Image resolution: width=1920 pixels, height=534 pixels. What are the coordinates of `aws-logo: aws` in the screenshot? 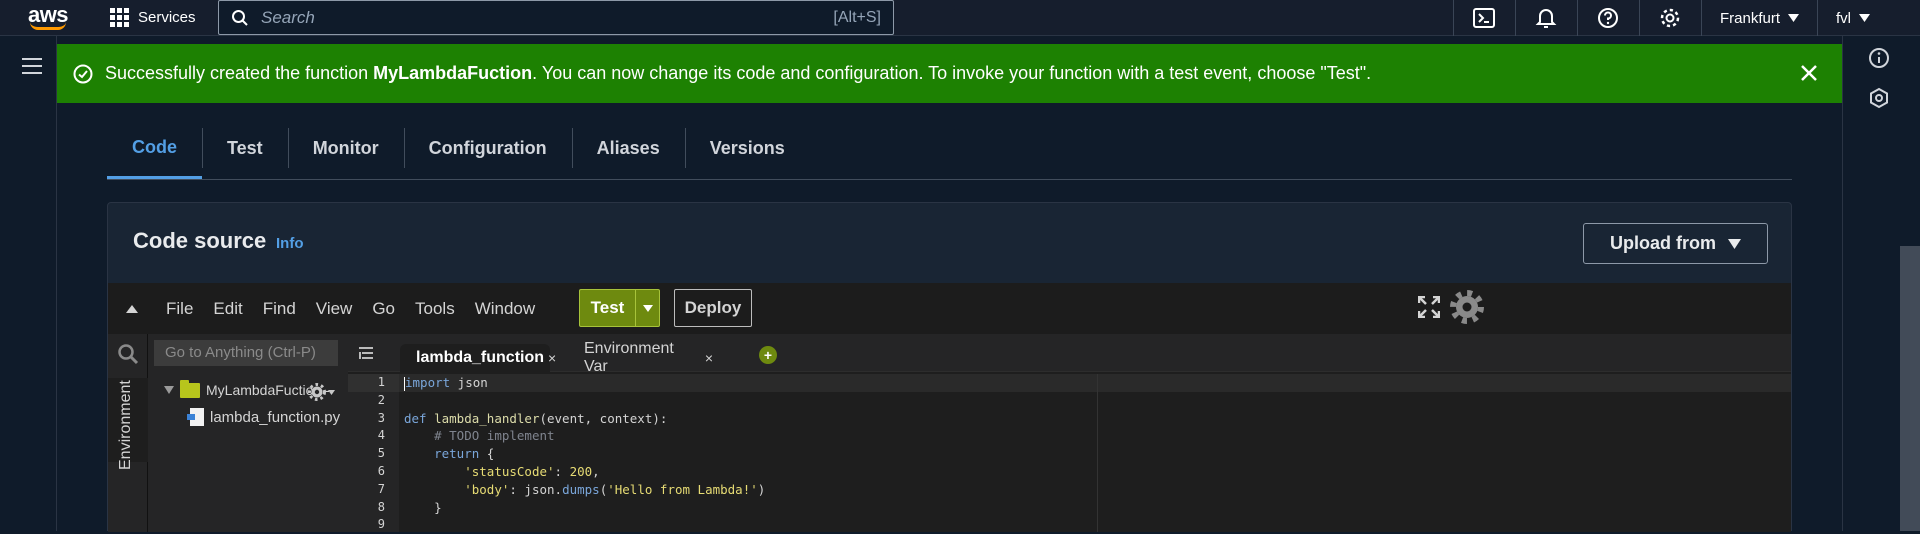 It's located at (48, 18).